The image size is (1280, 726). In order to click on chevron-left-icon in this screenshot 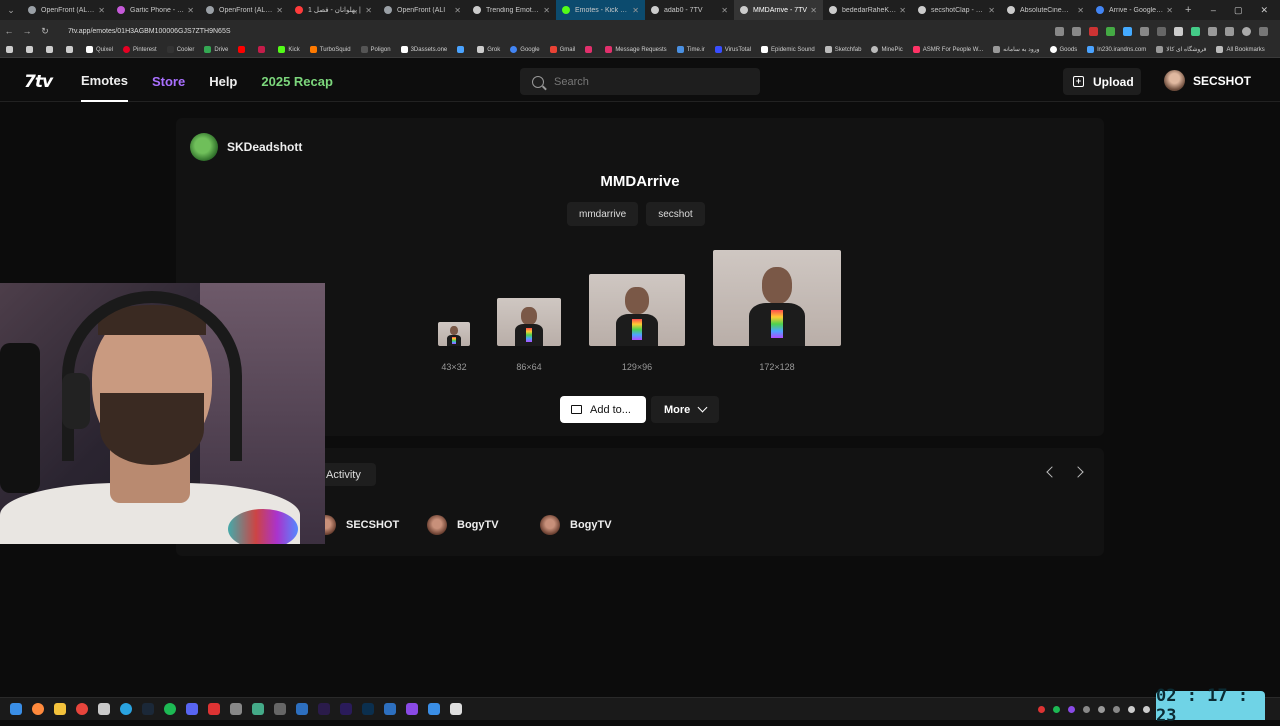, I will do `click(1052, 472)`.